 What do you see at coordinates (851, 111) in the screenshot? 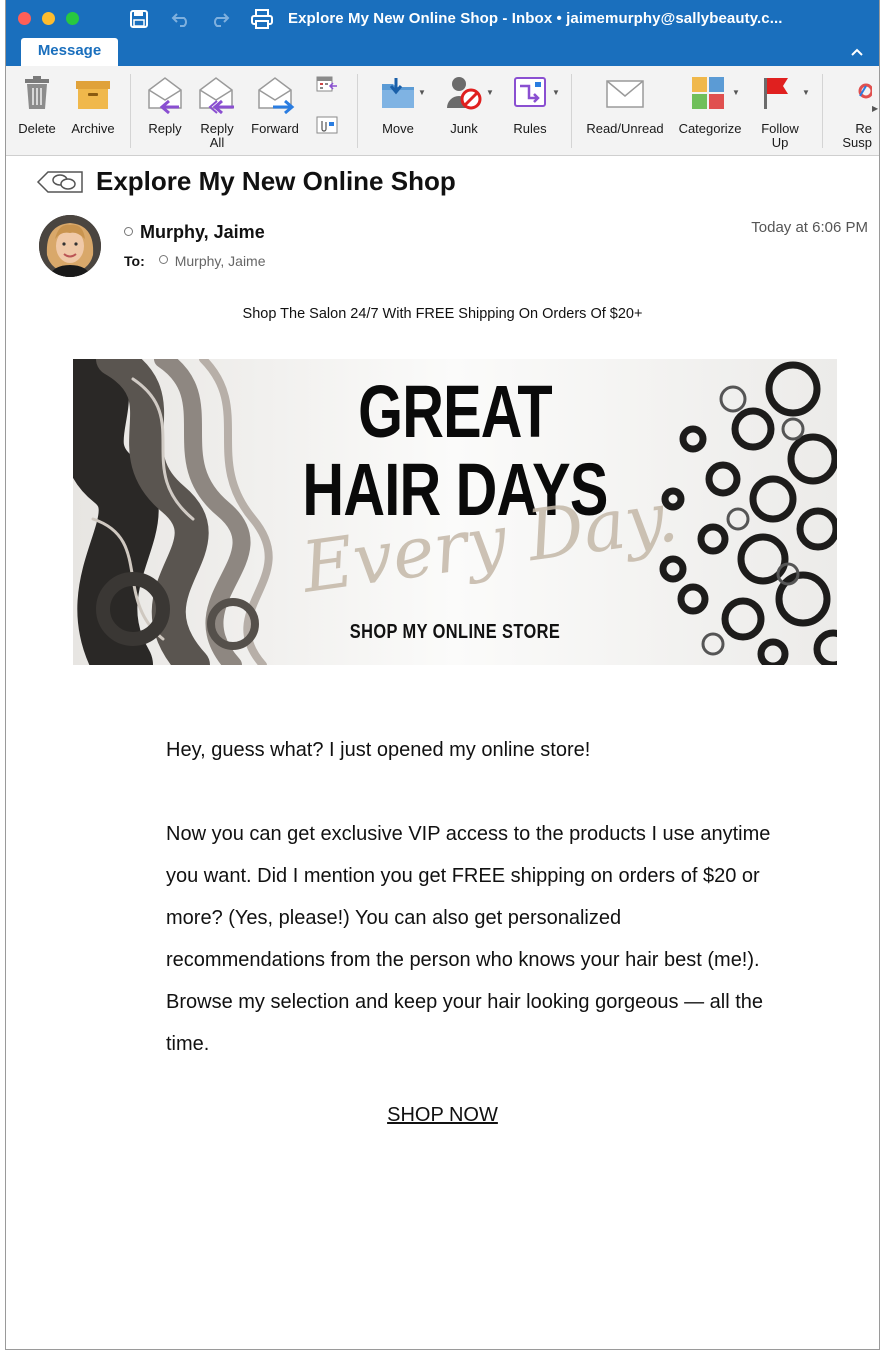
I see `report-suspicious-button: Re Susp` at bounding box center [851, 111].